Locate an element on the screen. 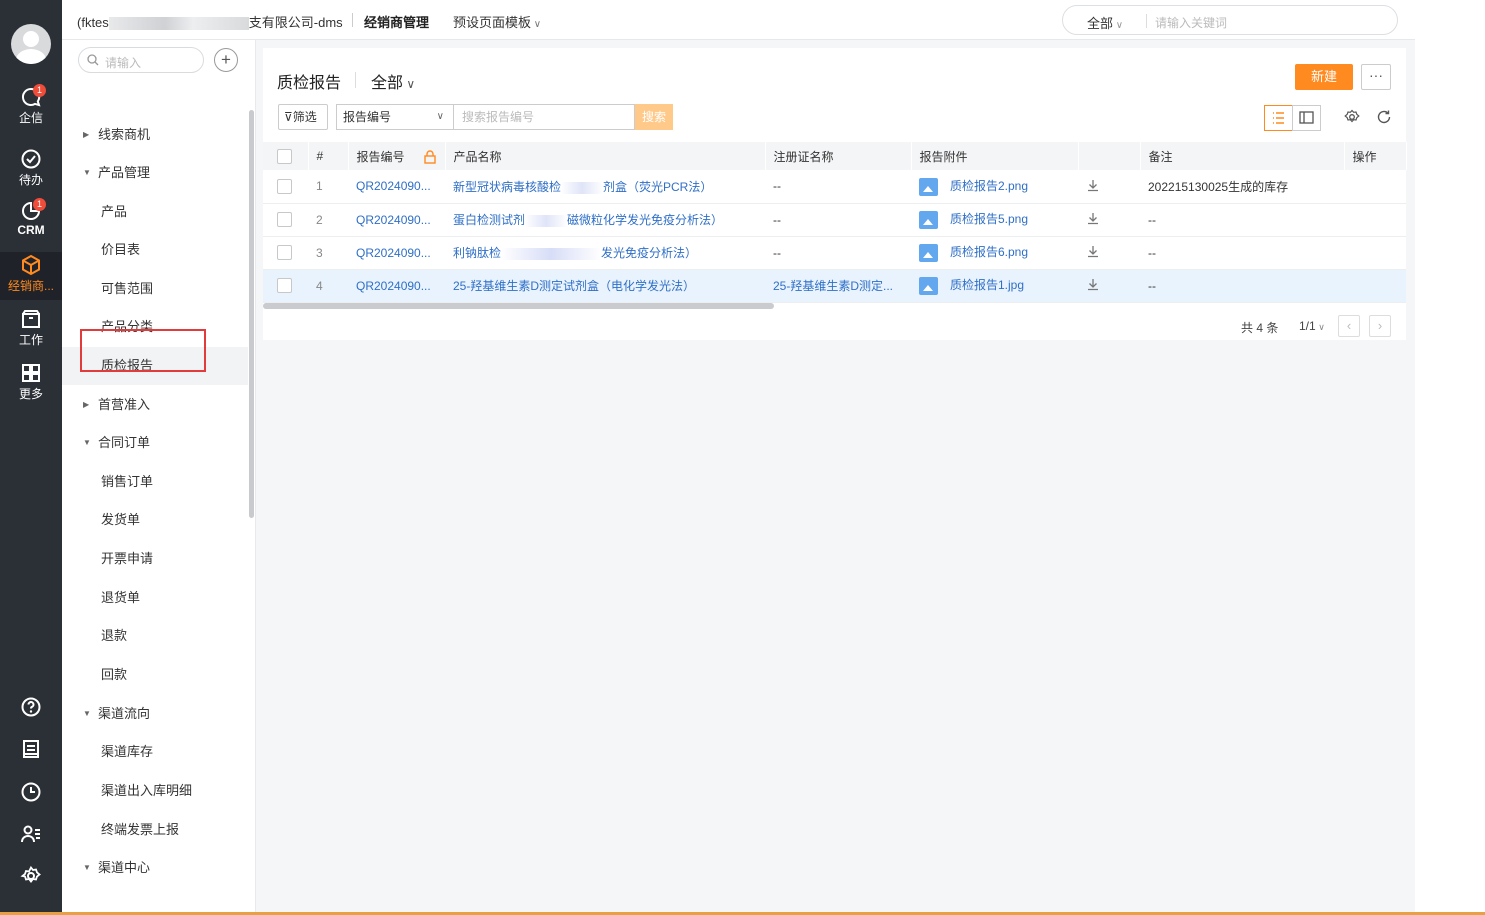 Image resolution: width=1485 pixels, height=915 pixels. nav-item: 可售范围 is located at coordinates (155, 289).